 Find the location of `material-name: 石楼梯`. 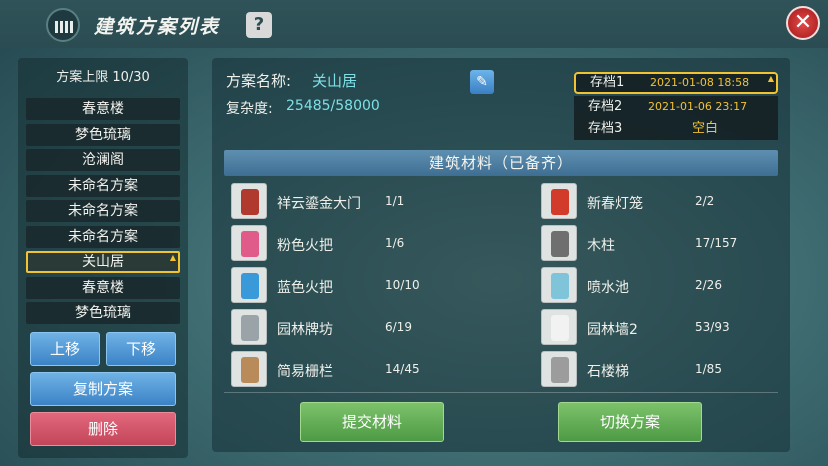

material-name: 石楼梯 is located at coordinates (608, 372).